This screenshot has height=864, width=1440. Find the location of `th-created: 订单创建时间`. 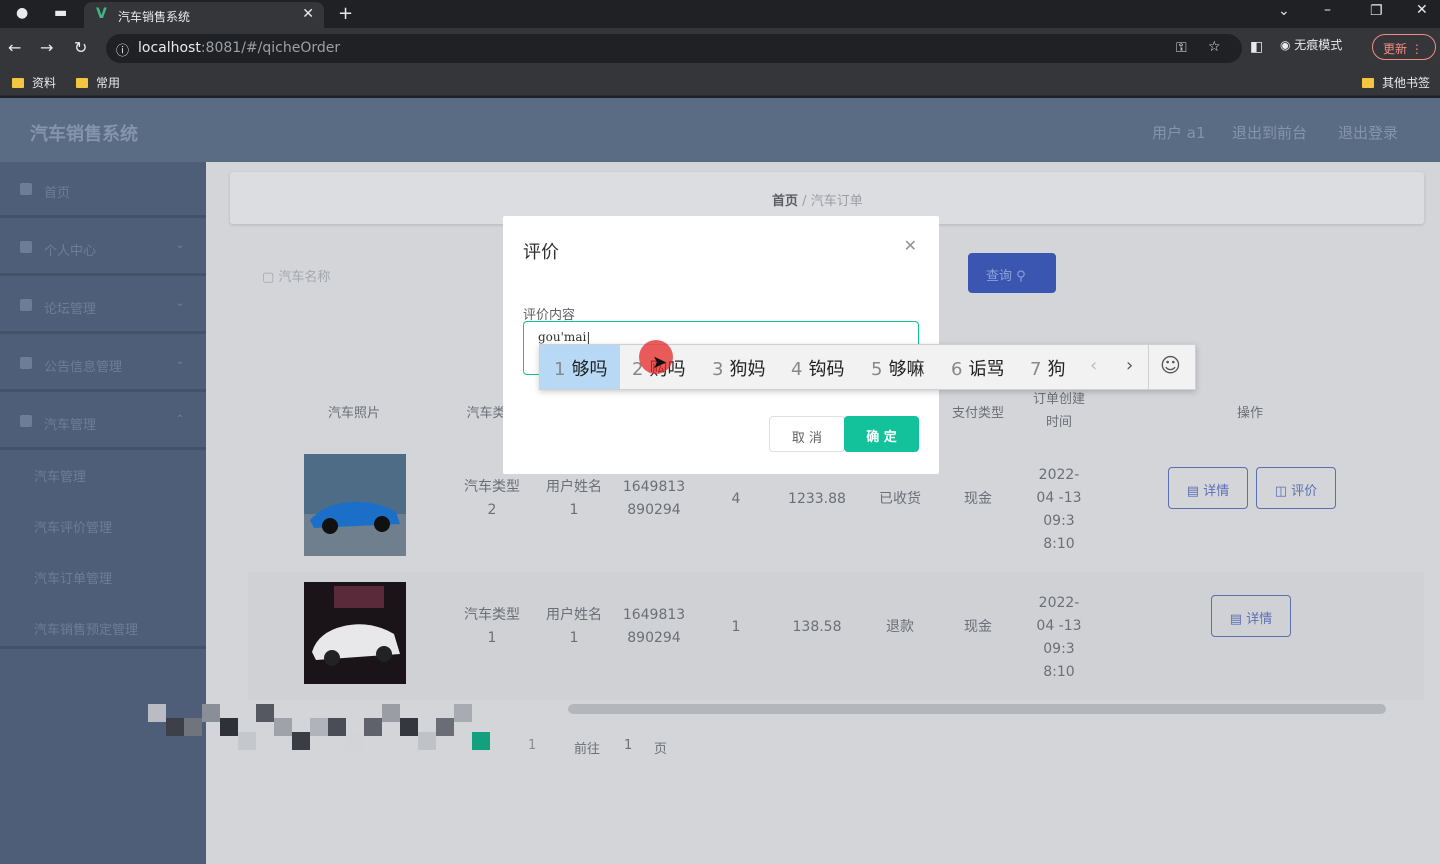

th-created: 订单创建时间 is located at coordinates (1058, 411).